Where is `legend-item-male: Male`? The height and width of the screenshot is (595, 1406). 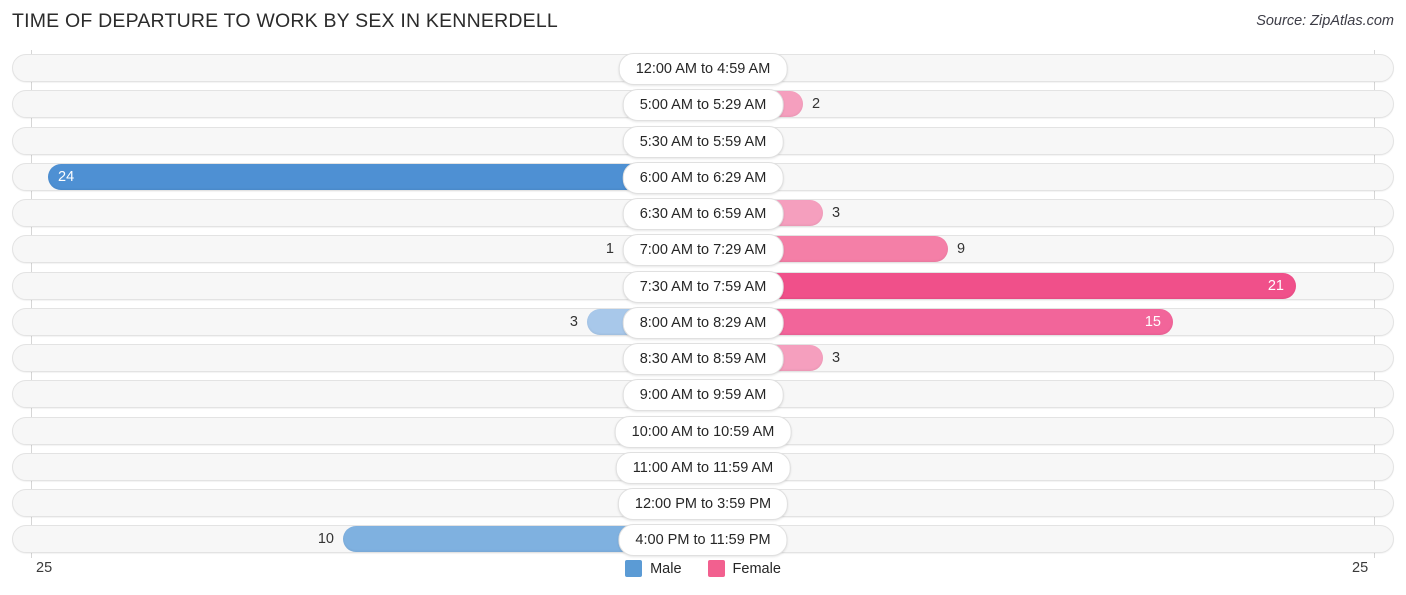 legend-item-male: Male is located at coordinates (653, 568).